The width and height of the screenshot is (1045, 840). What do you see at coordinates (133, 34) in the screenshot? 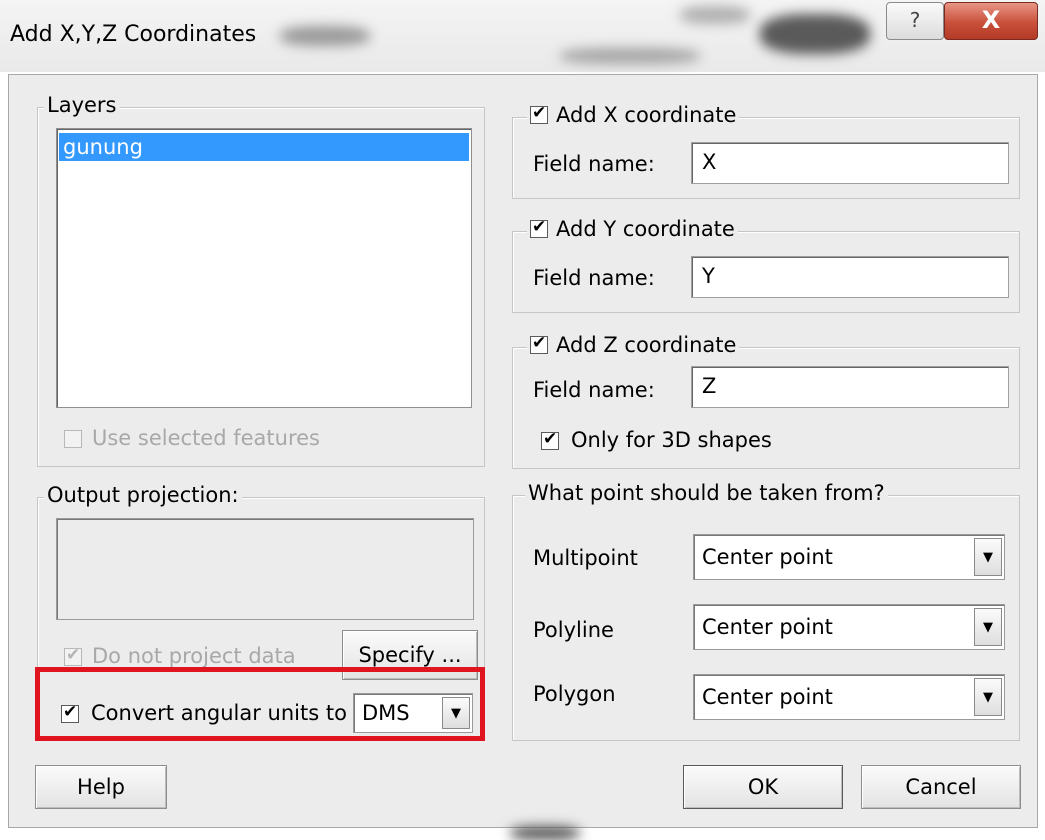
I see `window-title: Add X,Y,Z Coordinates` at bounding box center [133, 34].